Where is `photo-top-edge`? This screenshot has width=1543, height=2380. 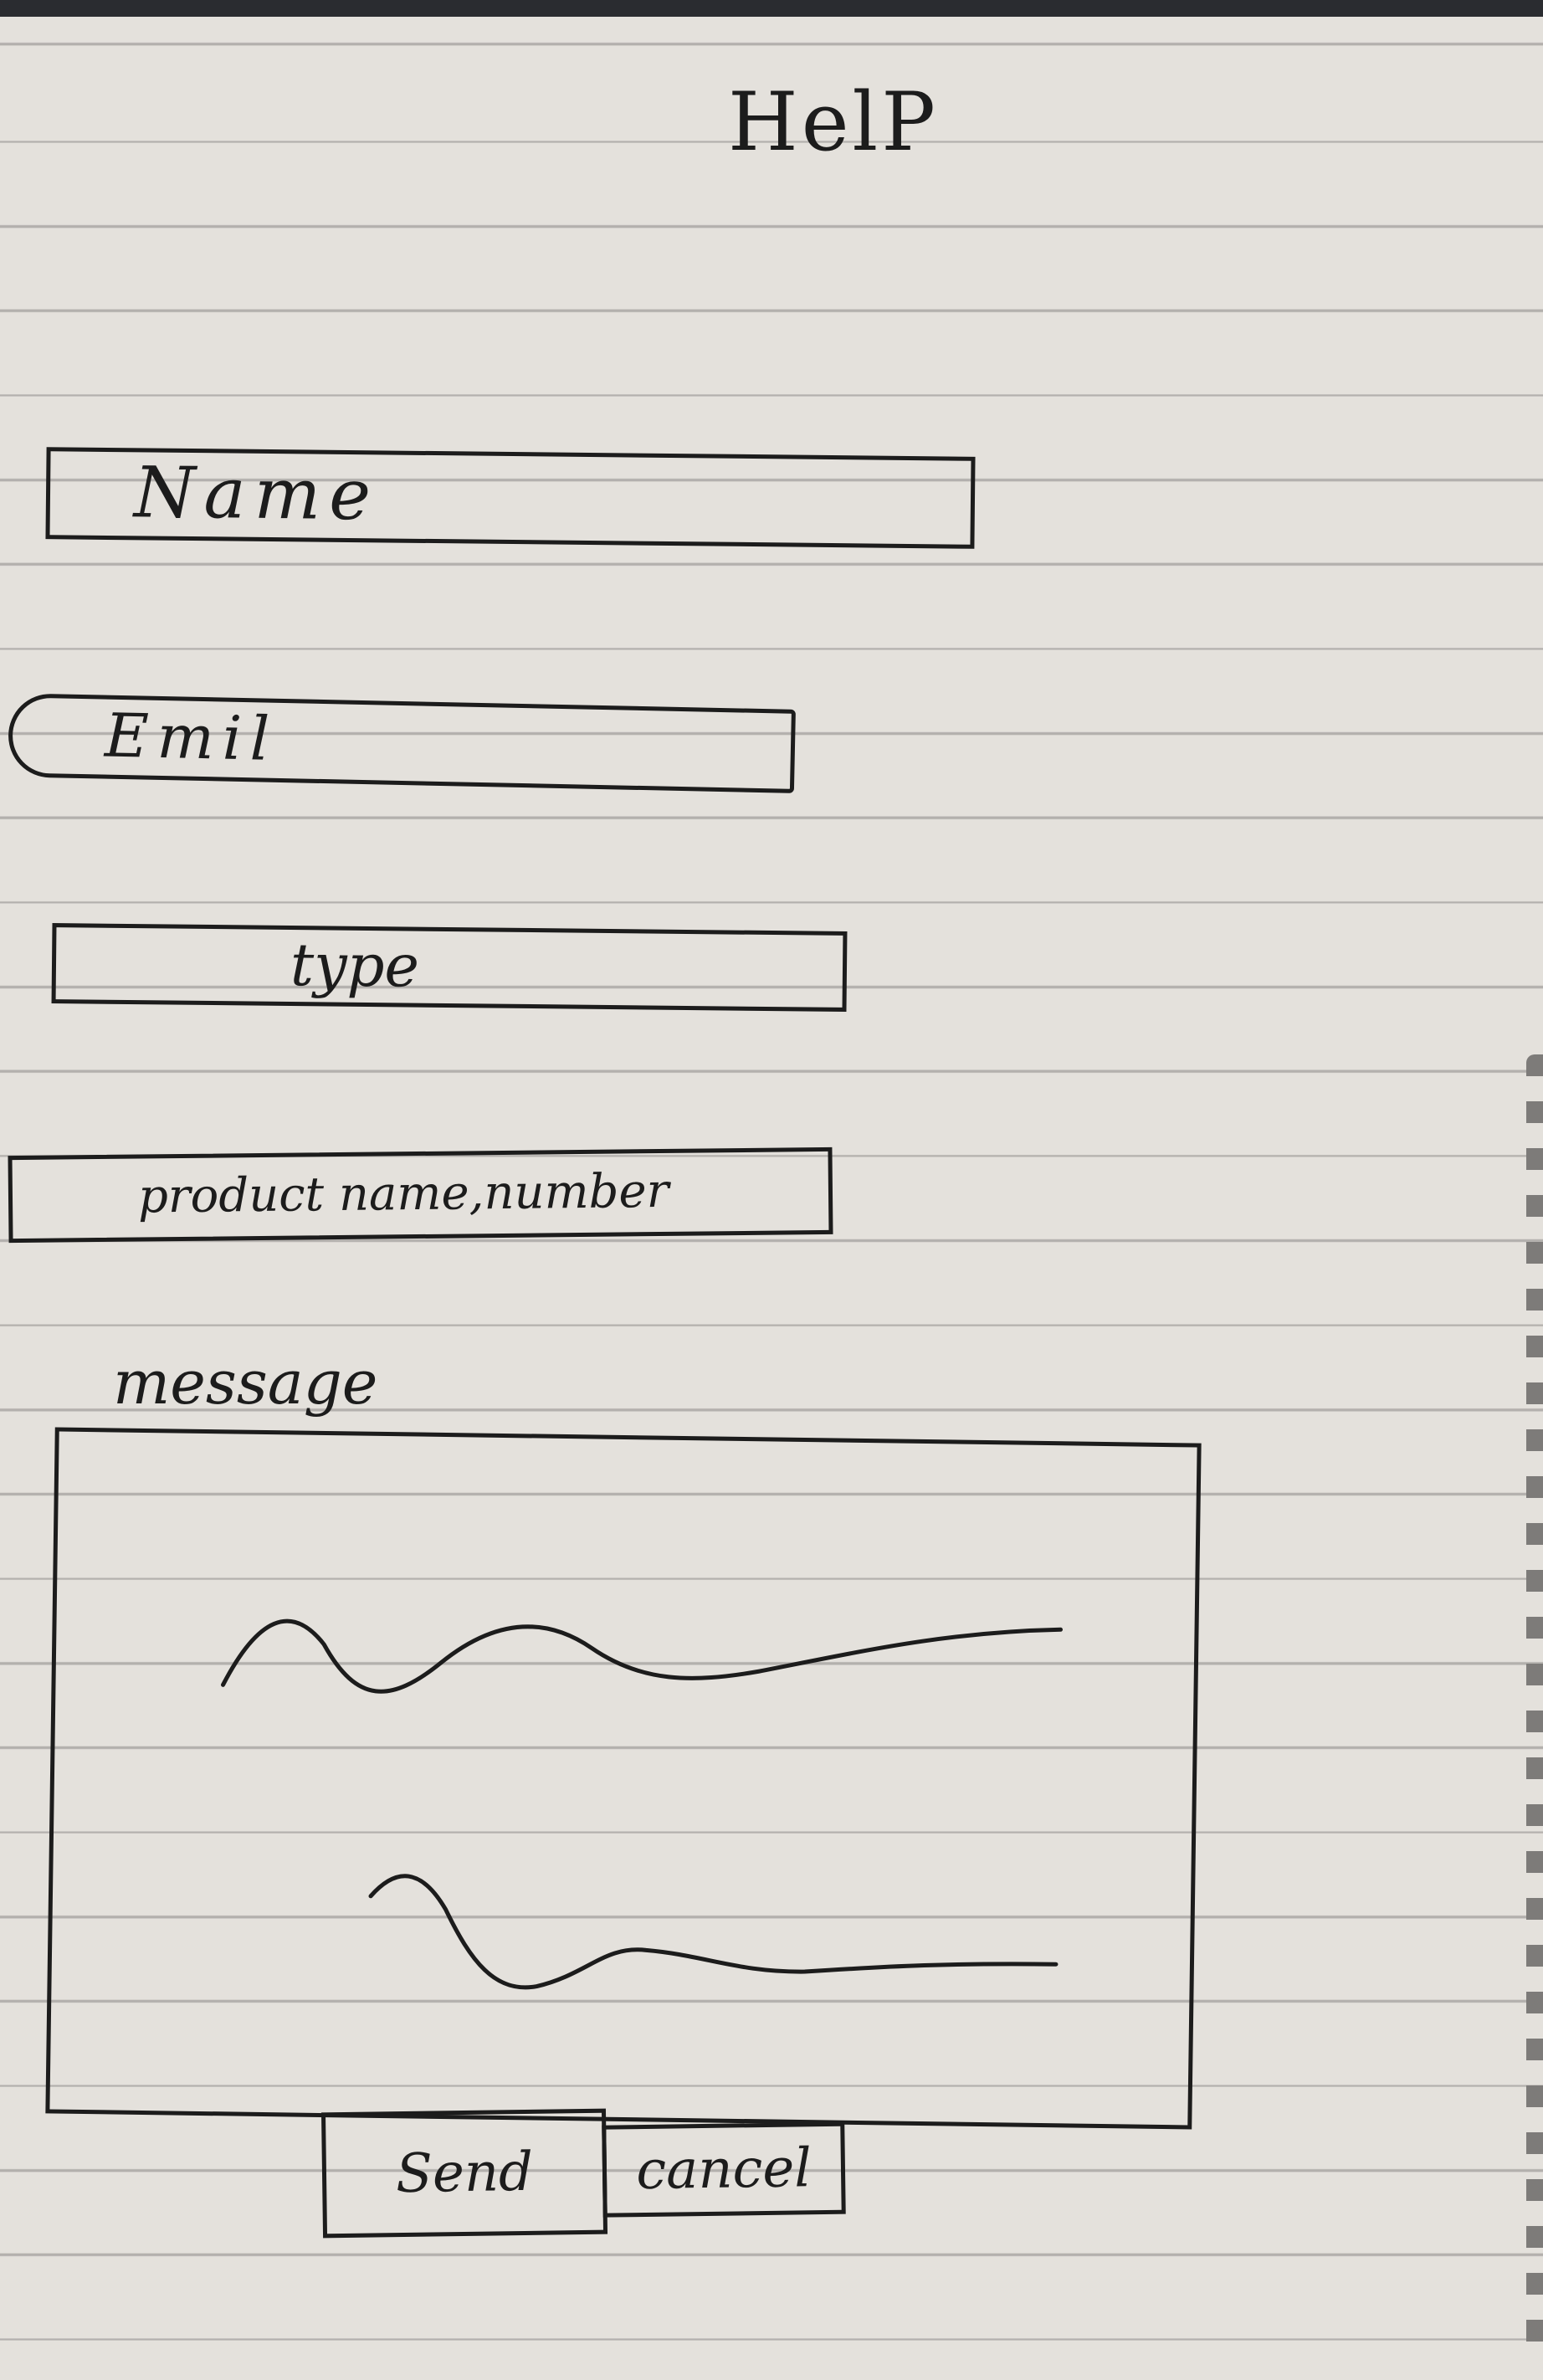
photo-top-edge is located at coordinates (771, 8).